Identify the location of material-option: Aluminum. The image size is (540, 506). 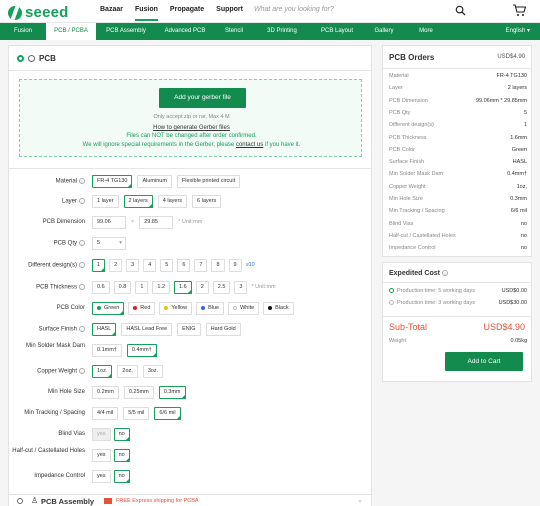
(154, 181).